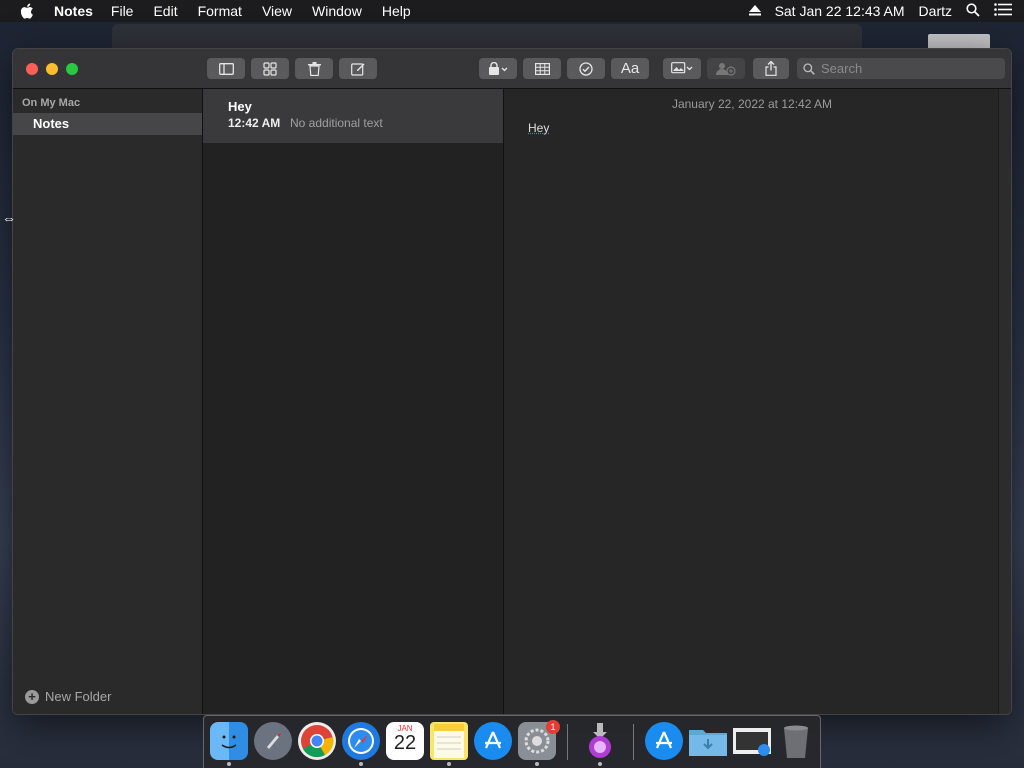 The height and width of the screenshot is (768, 1024). I want to click on dock-calendar-icon: JAN 22, so click(405, 741).